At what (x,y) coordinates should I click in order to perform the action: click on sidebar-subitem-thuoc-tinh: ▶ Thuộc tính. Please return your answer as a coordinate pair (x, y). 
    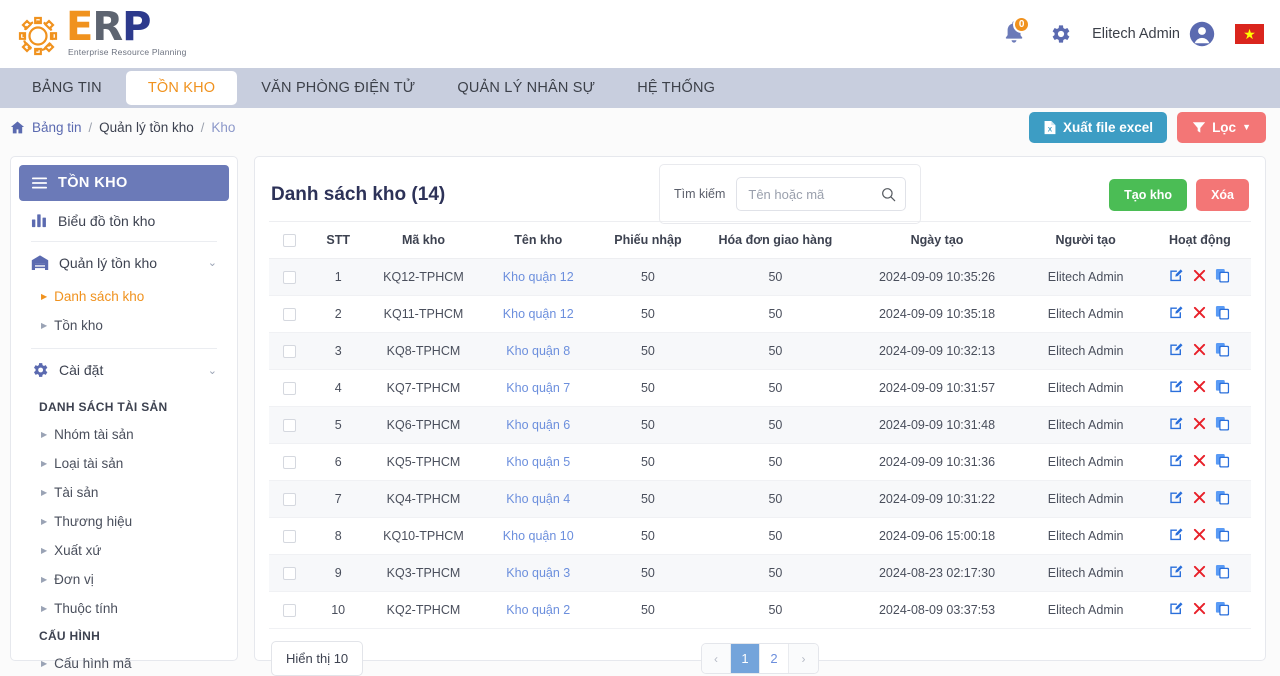
    Looking at the image, I should click on (124, 608).